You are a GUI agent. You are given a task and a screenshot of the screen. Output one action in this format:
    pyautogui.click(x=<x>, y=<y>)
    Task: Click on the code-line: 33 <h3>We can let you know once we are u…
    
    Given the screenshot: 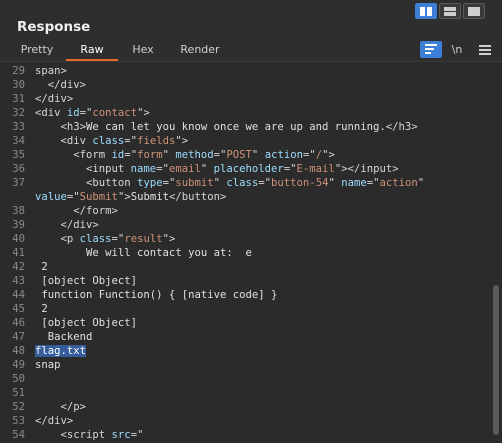 What is the action you would take?
    pyautogui.click(x=245, y=127)
    